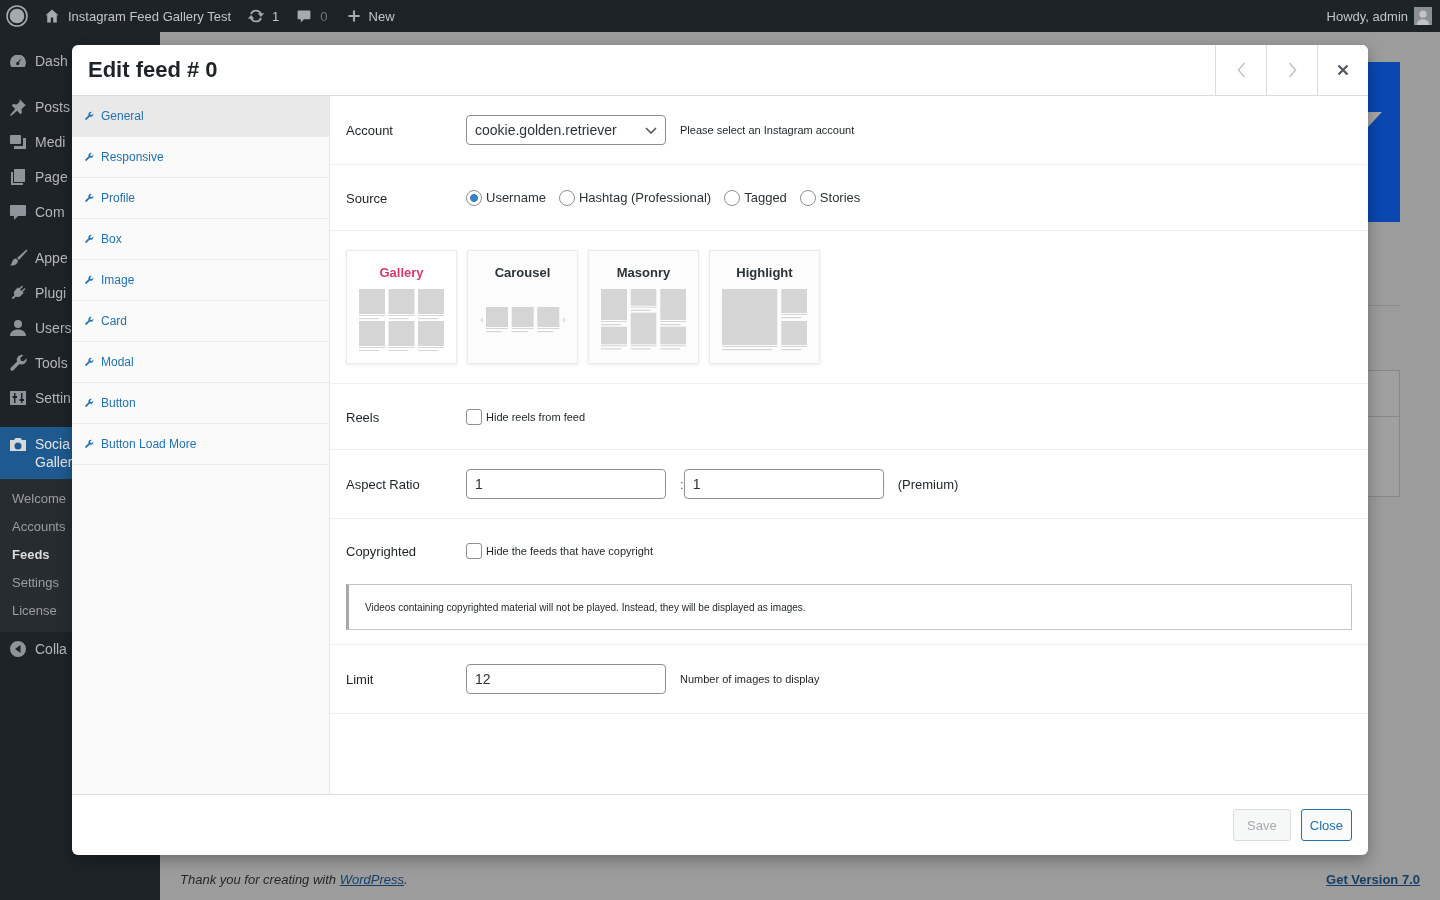  I want to click on submenu-item: Settings, so click(30, 583).